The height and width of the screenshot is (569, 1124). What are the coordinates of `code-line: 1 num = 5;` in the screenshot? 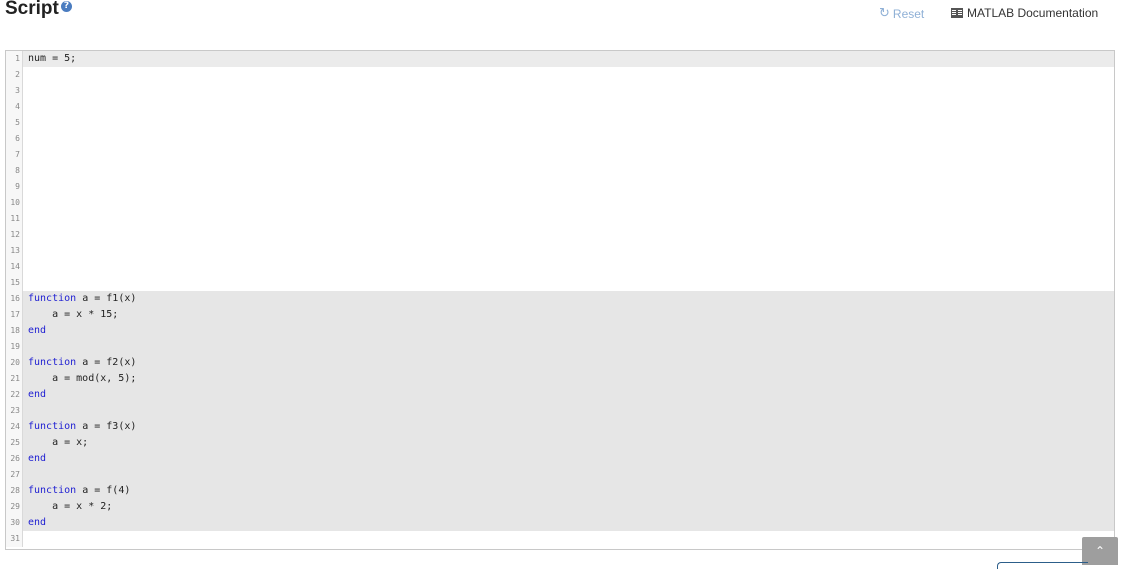 It's located at (560, 59).